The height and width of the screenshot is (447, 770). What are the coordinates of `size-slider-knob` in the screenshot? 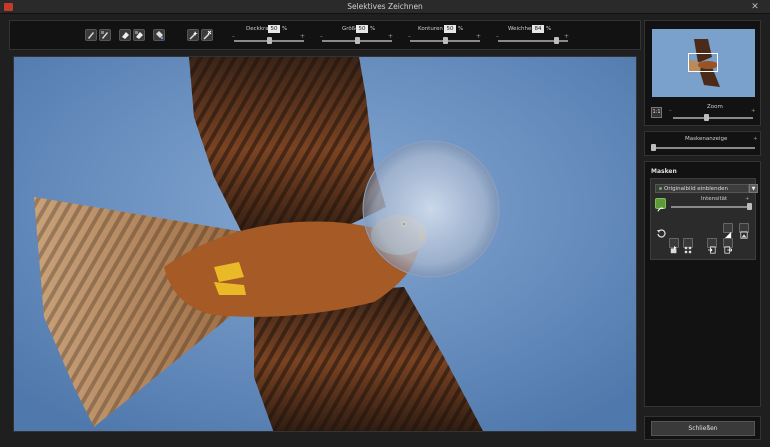 It's located at (357, 40).